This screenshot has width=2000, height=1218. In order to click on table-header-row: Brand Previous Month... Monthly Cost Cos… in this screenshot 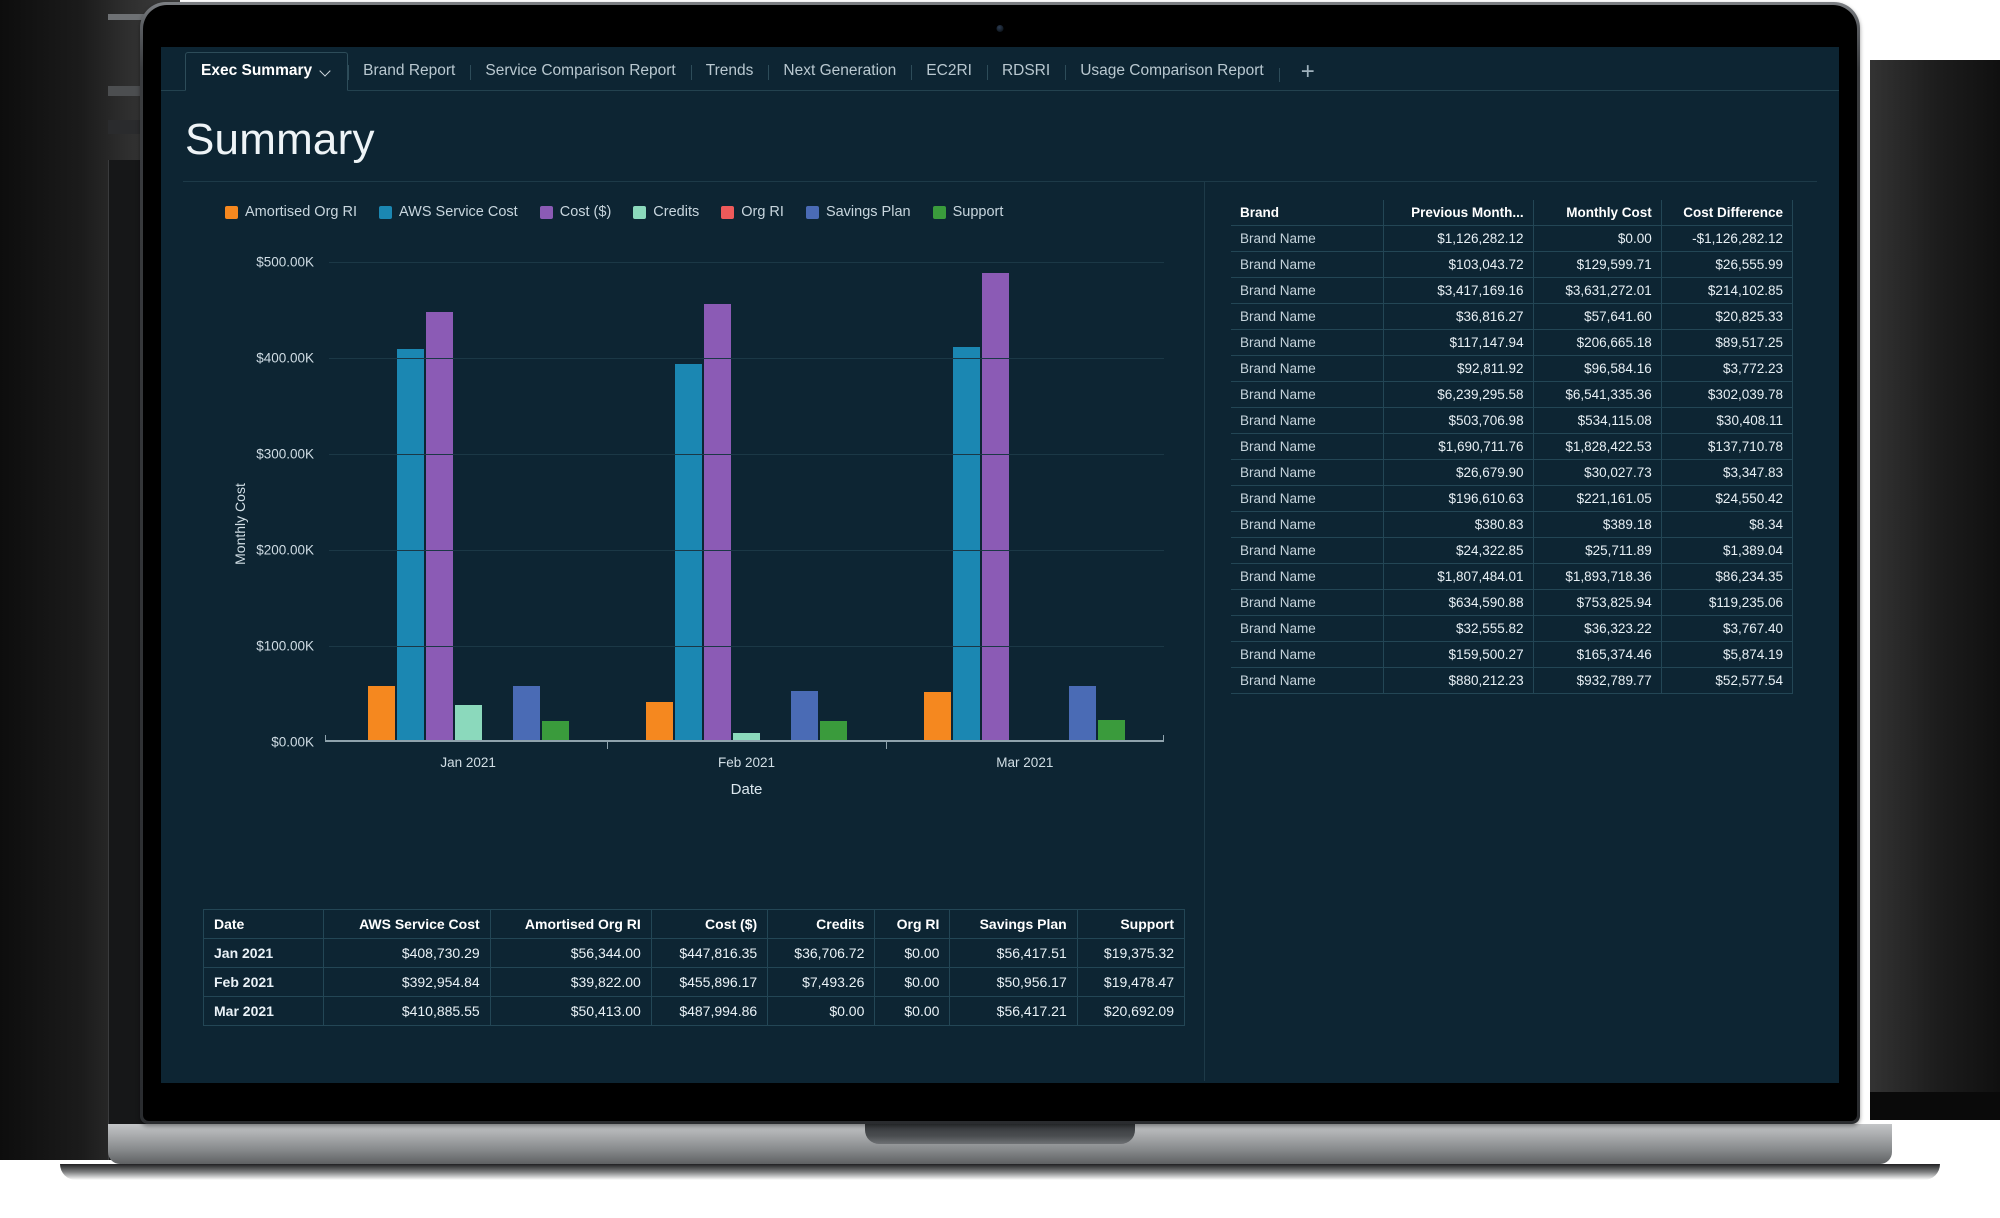, I will do `click(1512, 213)`.